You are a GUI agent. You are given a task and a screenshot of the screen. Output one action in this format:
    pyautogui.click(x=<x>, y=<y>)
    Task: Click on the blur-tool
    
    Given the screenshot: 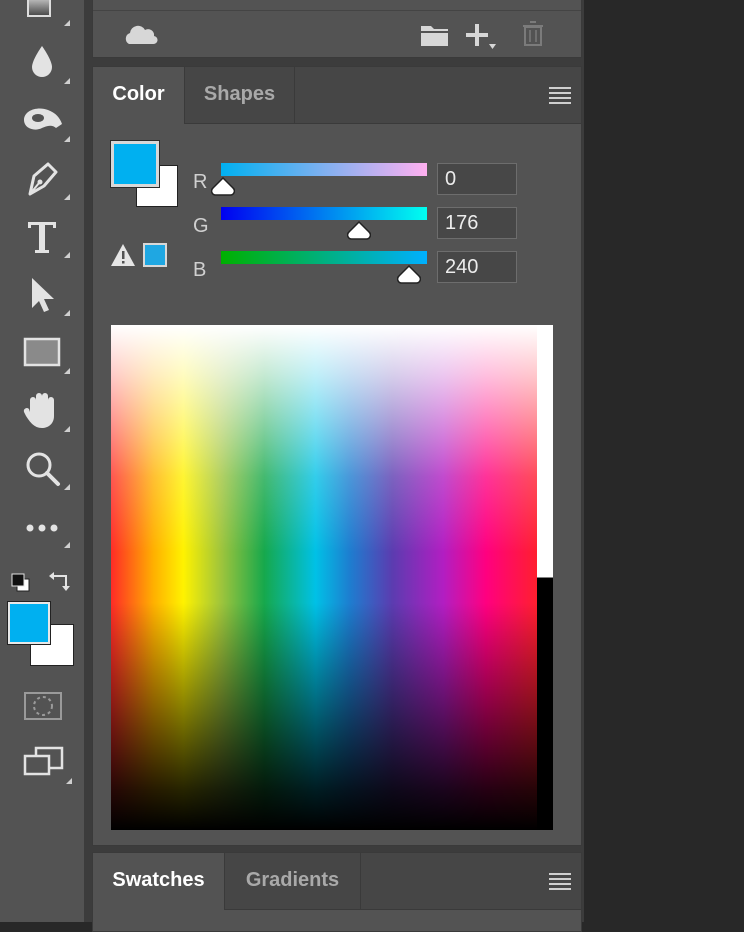 What is the action you would take?
    pyautogui.click(x=44, y=63)
    